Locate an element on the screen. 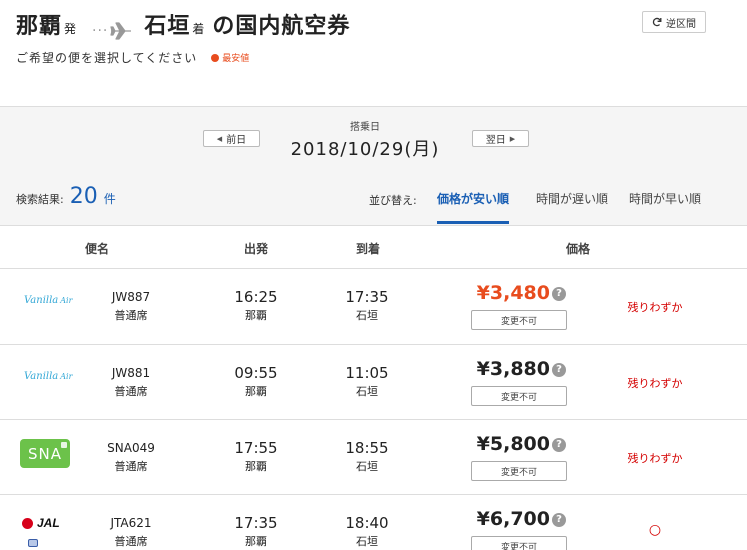 The image size is (747, 550). column-header-flight: 便名 is located at coordinates (97, 249).